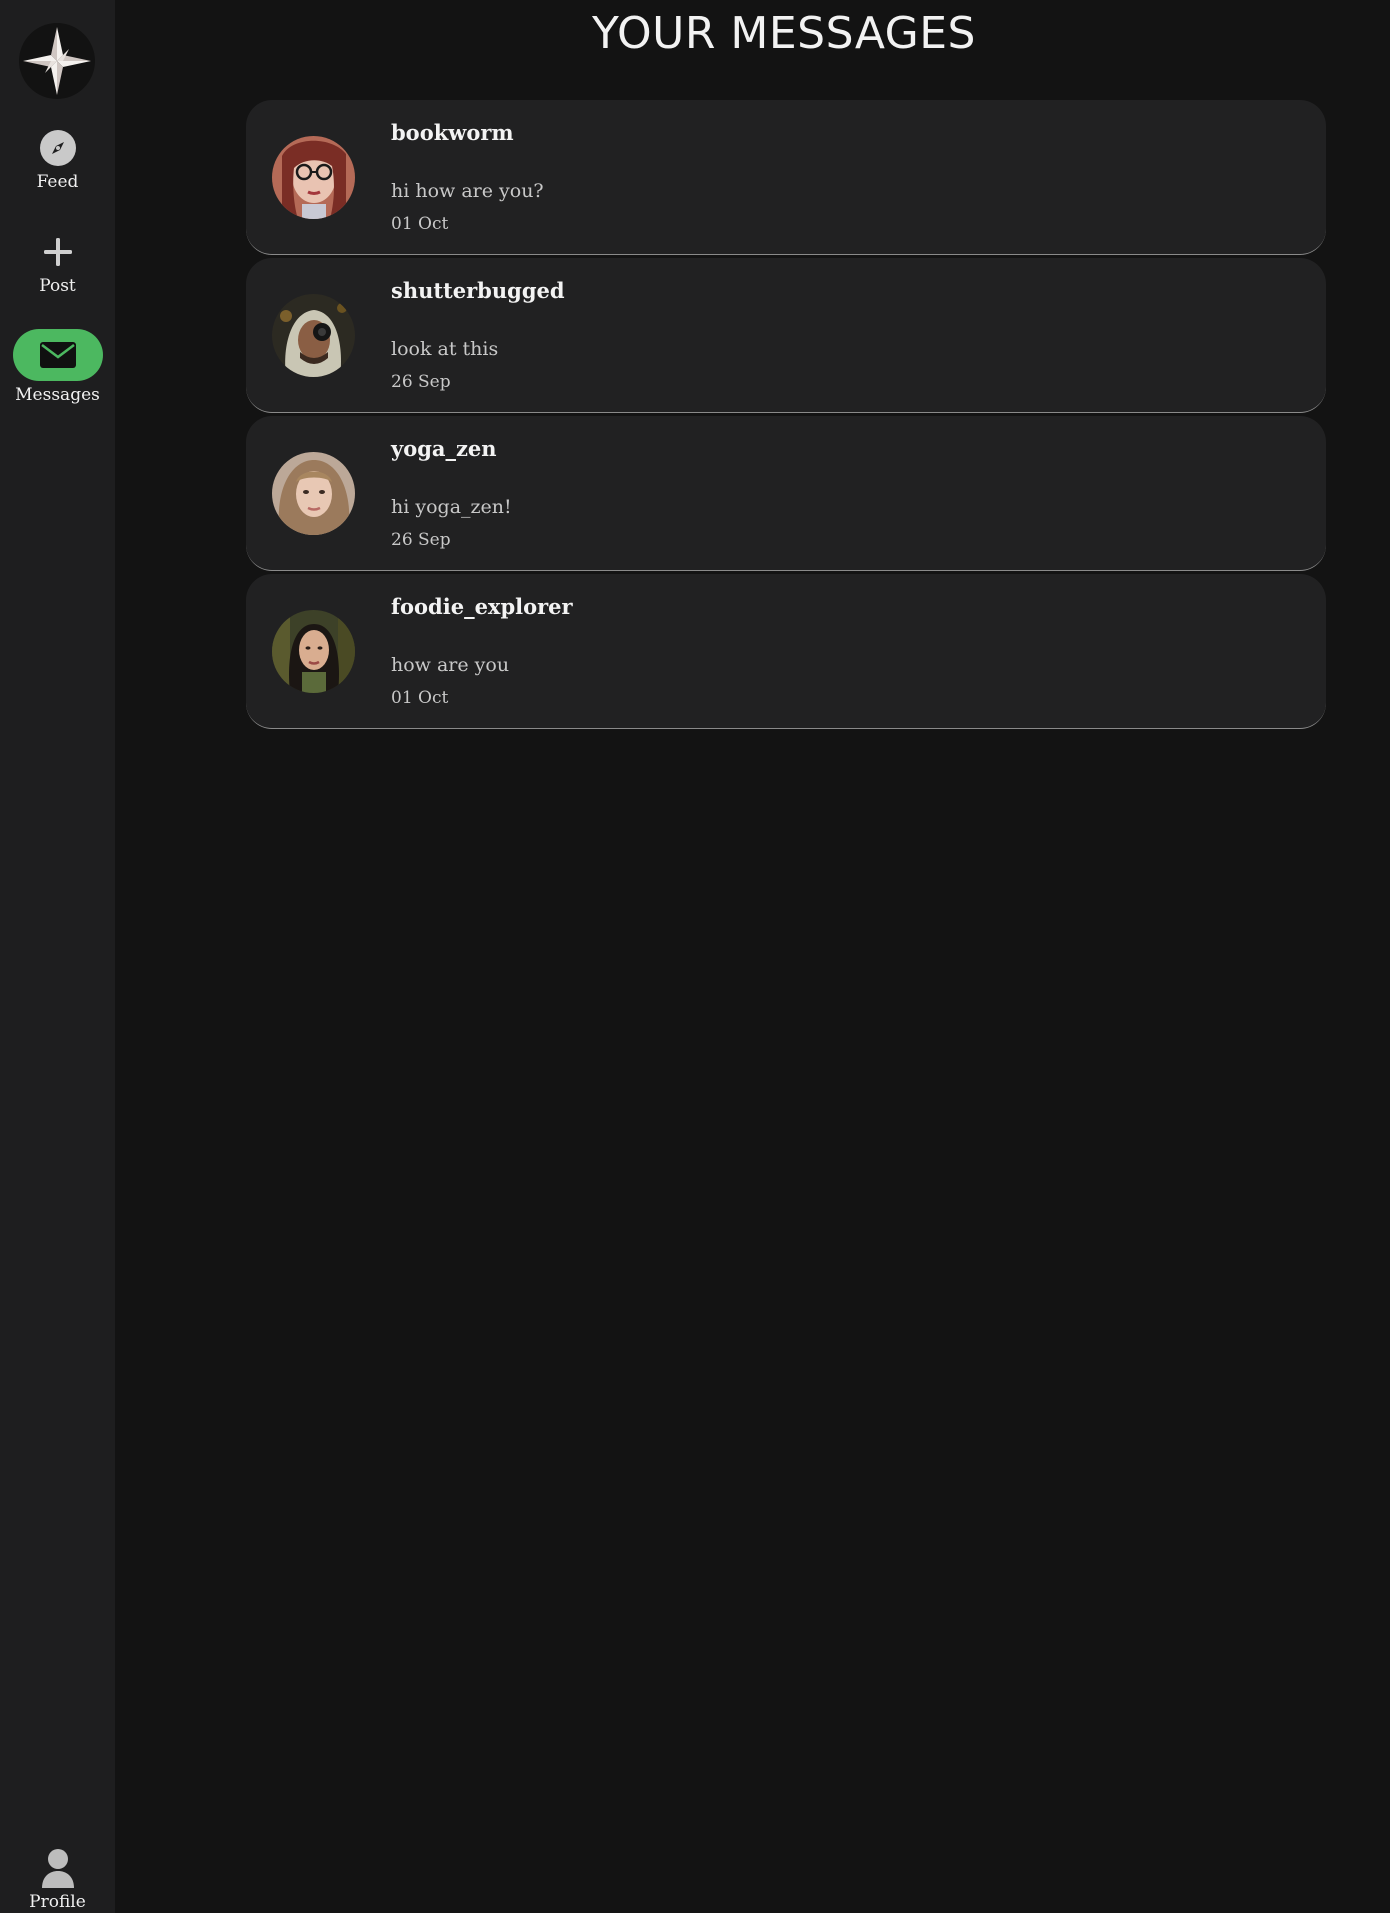 This screenshot has height=1913, width=1390. I want to click on compass-icon, so click(58, 148).